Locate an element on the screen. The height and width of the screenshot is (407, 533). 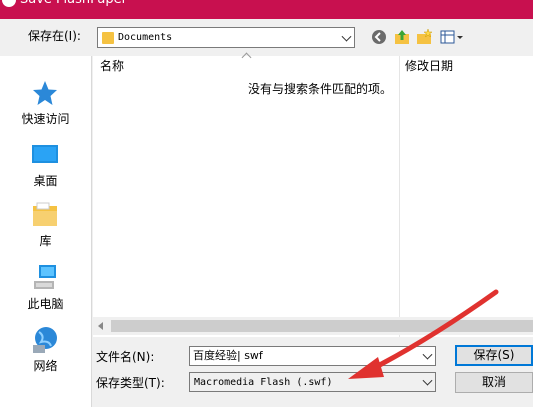
sidebar-item-label: 此电脑 is located at coordinates (45, 304).